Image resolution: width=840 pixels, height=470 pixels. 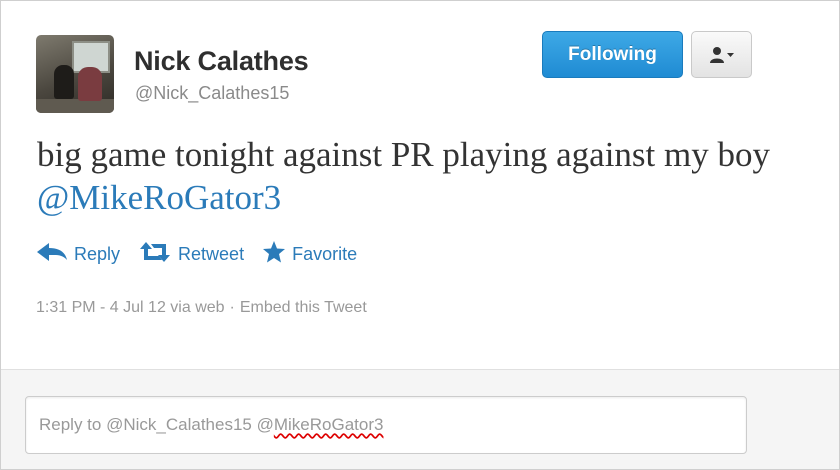 I want to click on reply-button: Reply, so click(x=78, y=254).